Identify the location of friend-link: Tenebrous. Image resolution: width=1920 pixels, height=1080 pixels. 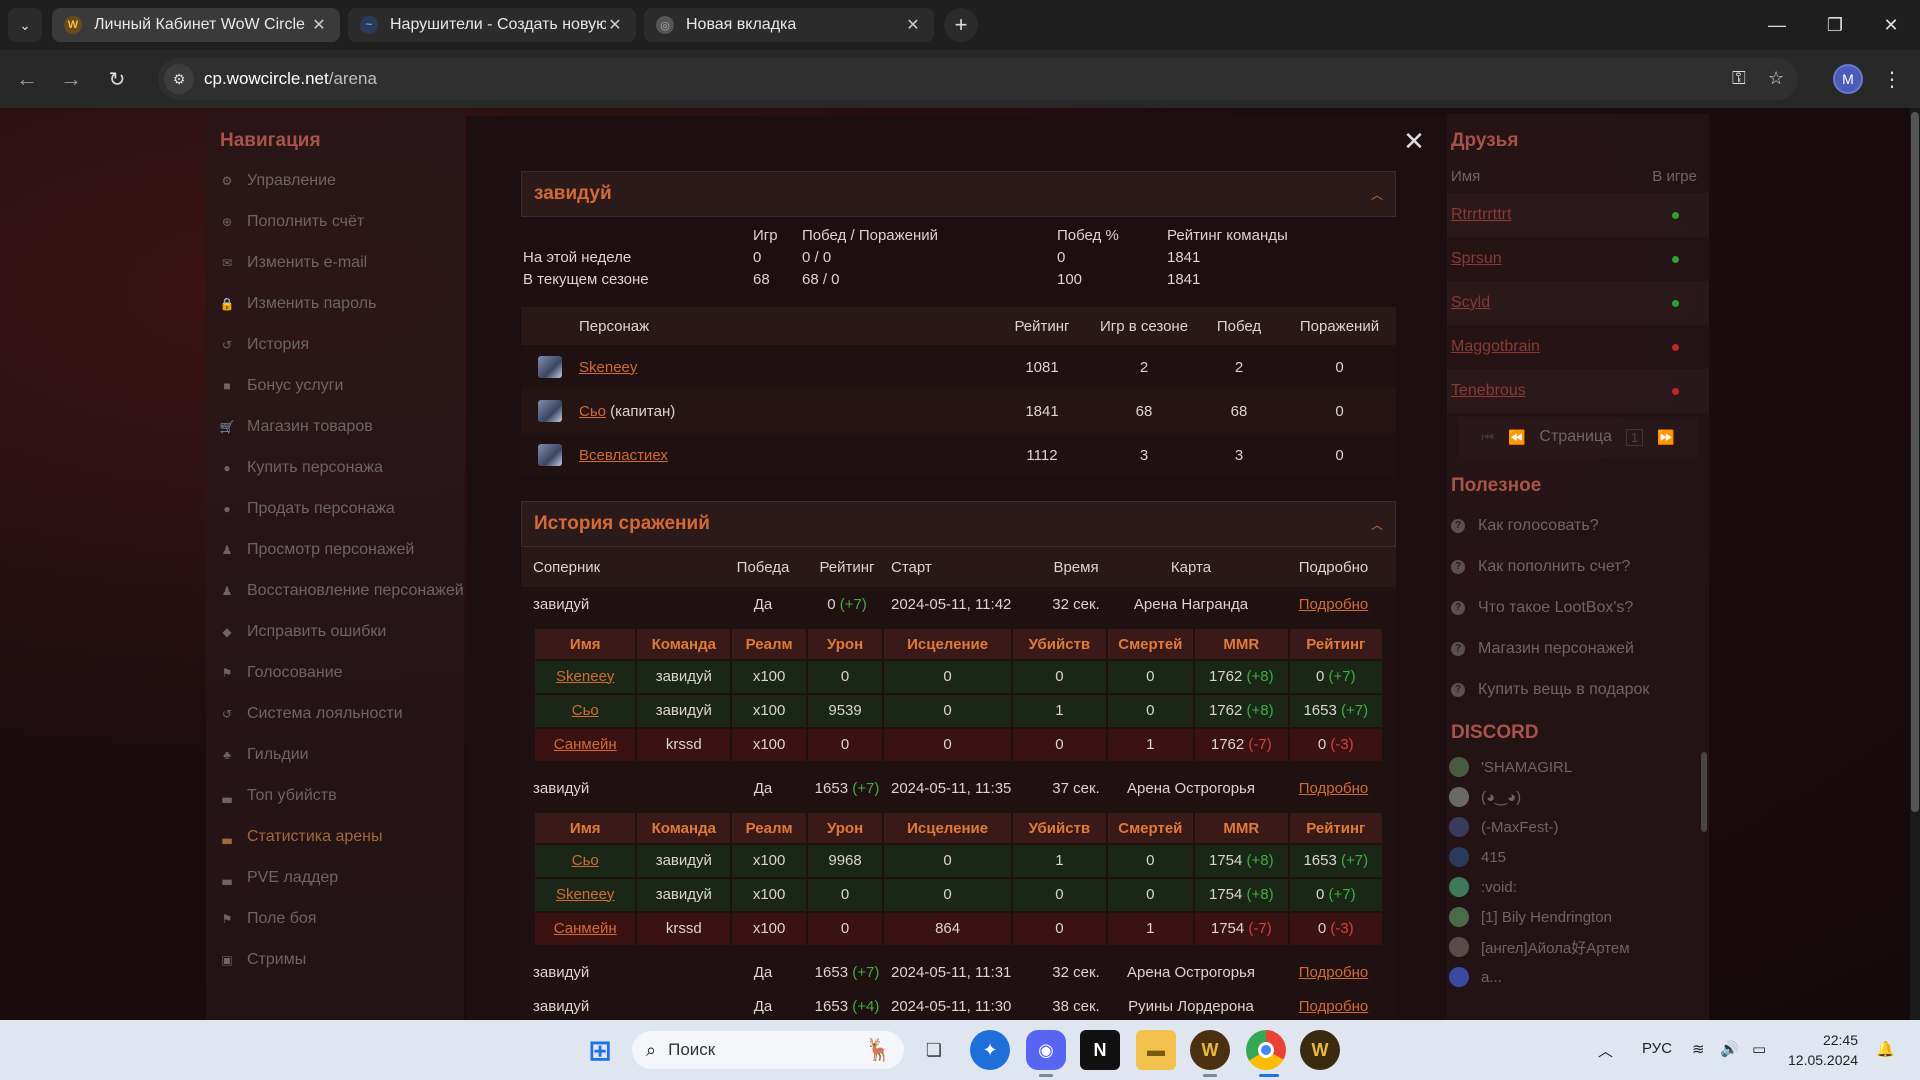
(1488, 391).